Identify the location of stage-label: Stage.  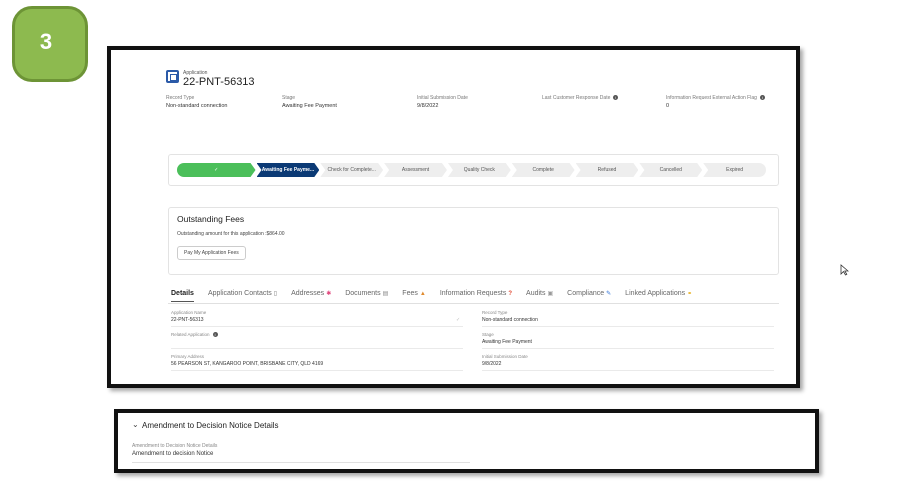
(289, 98).